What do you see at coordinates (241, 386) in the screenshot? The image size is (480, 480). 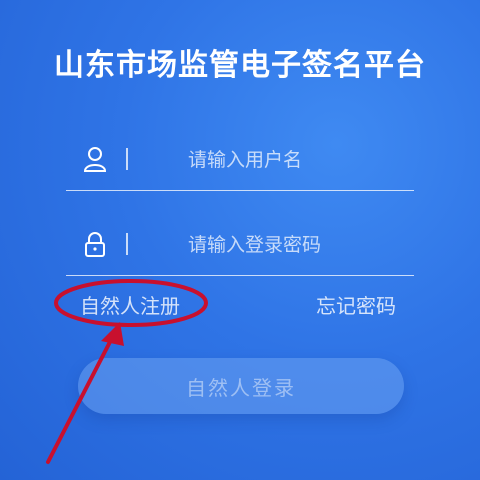 I see `login-button: 自然人登录` at bounding box center [241, 386].